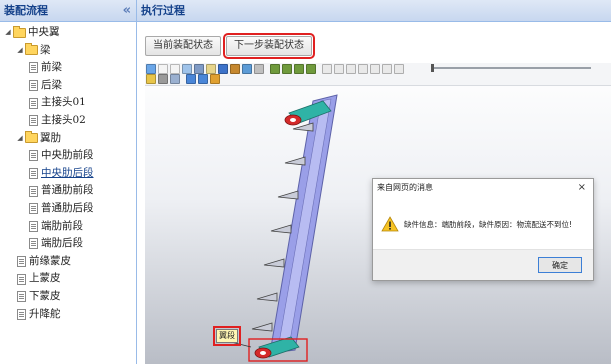  I want to click on tree-item: 上蒙皮, so click(68, 279).